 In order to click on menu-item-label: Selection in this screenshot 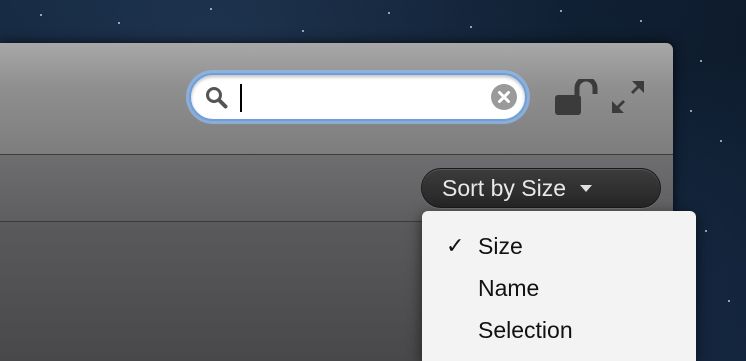, I will do `click(525, 329)`.